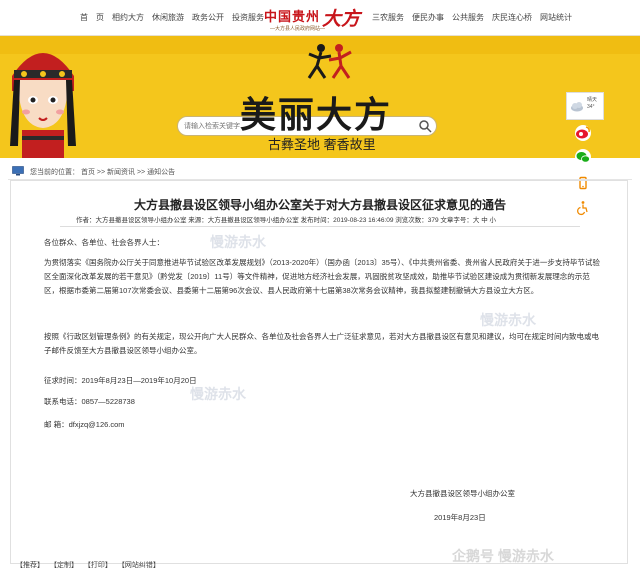  What do you see at coordinates (43, 105) in the screenshot?
I see `yi-girl-illustration` at bounding box center [43, 105].